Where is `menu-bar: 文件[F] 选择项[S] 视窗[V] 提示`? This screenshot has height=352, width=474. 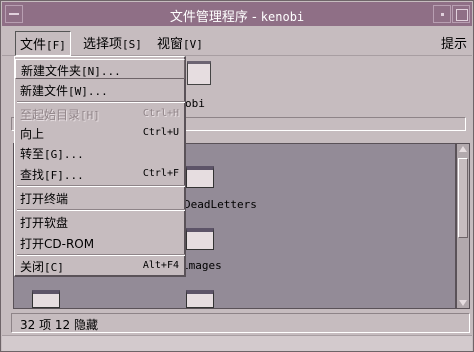 menu-bar: 文件[F] 选择项[S] 视窗[V] 提示 is located at coordinates (237, 41).